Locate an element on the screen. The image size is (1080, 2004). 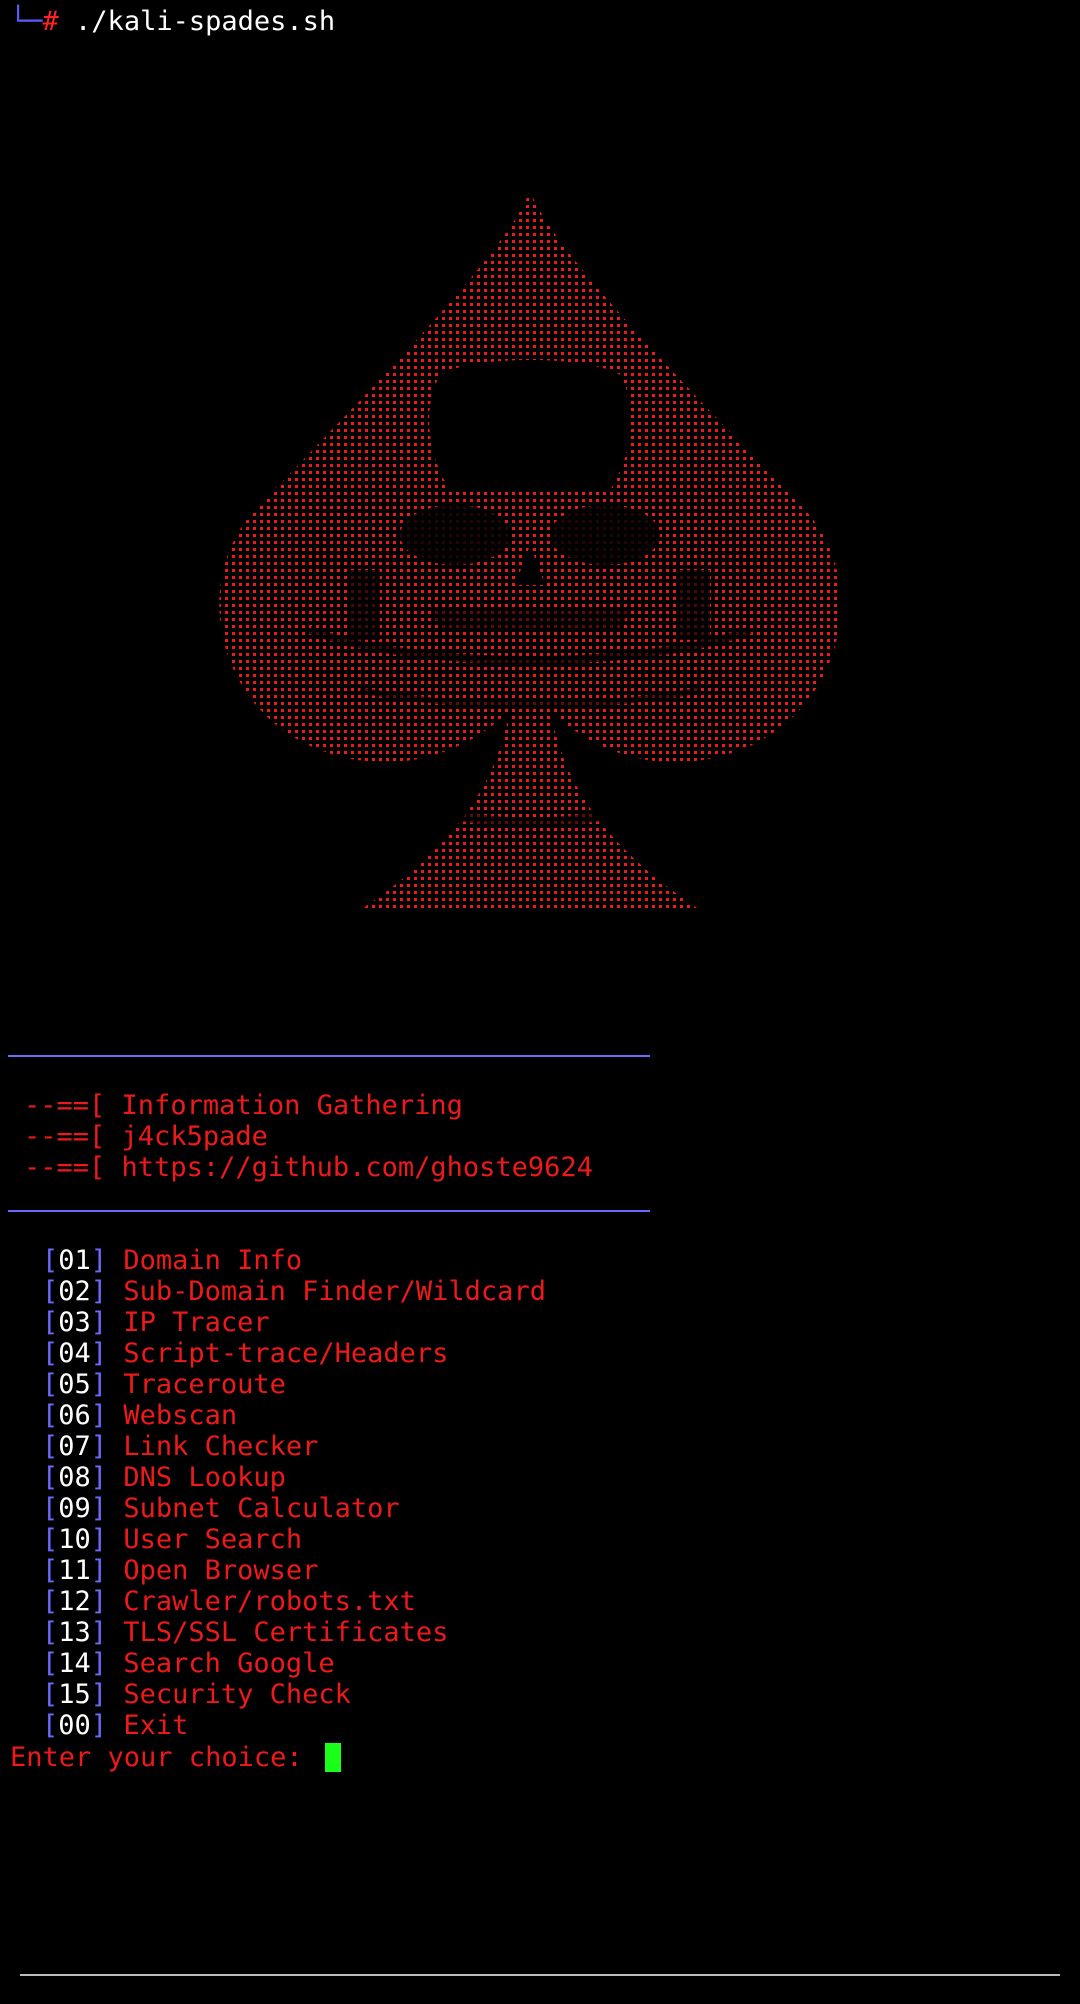
menu-item-dns-lookup: [08] DNS Lookup is located at coordinates (164, 1477).